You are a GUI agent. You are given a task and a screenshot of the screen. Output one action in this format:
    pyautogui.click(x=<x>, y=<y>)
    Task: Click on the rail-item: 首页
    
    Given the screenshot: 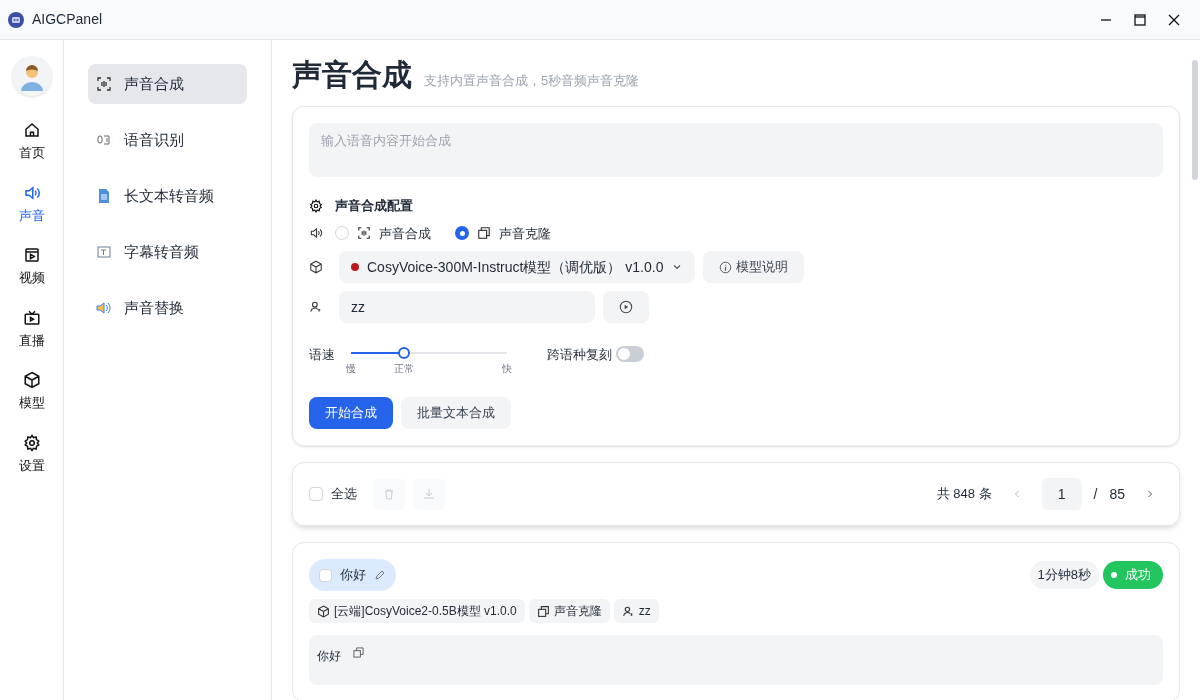 What is the action you would take?
    pyautogui.click(x=31, y=142)
    